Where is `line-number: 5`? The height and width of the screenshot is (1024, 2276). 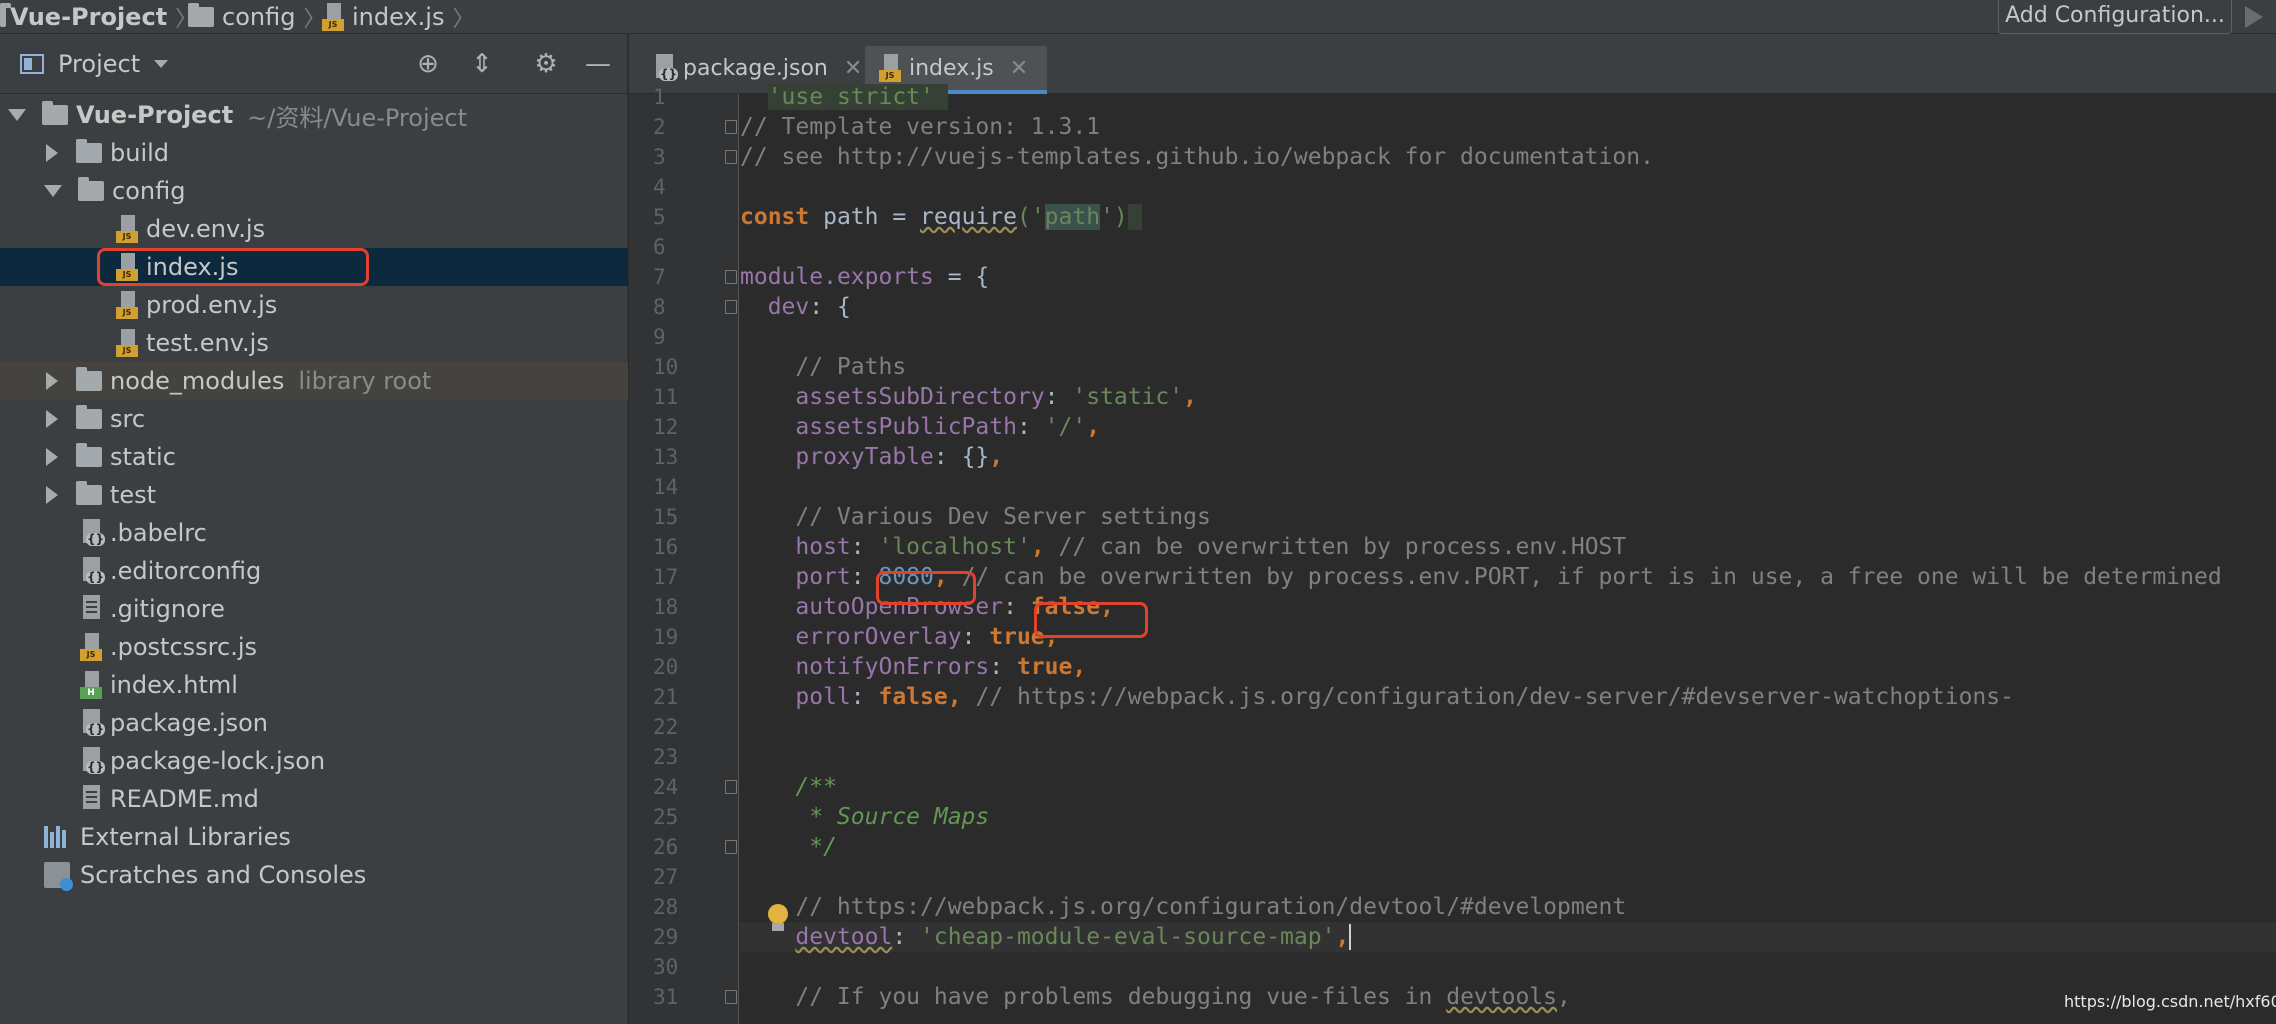 line-number: 5 is located at coordinates (659, 217).